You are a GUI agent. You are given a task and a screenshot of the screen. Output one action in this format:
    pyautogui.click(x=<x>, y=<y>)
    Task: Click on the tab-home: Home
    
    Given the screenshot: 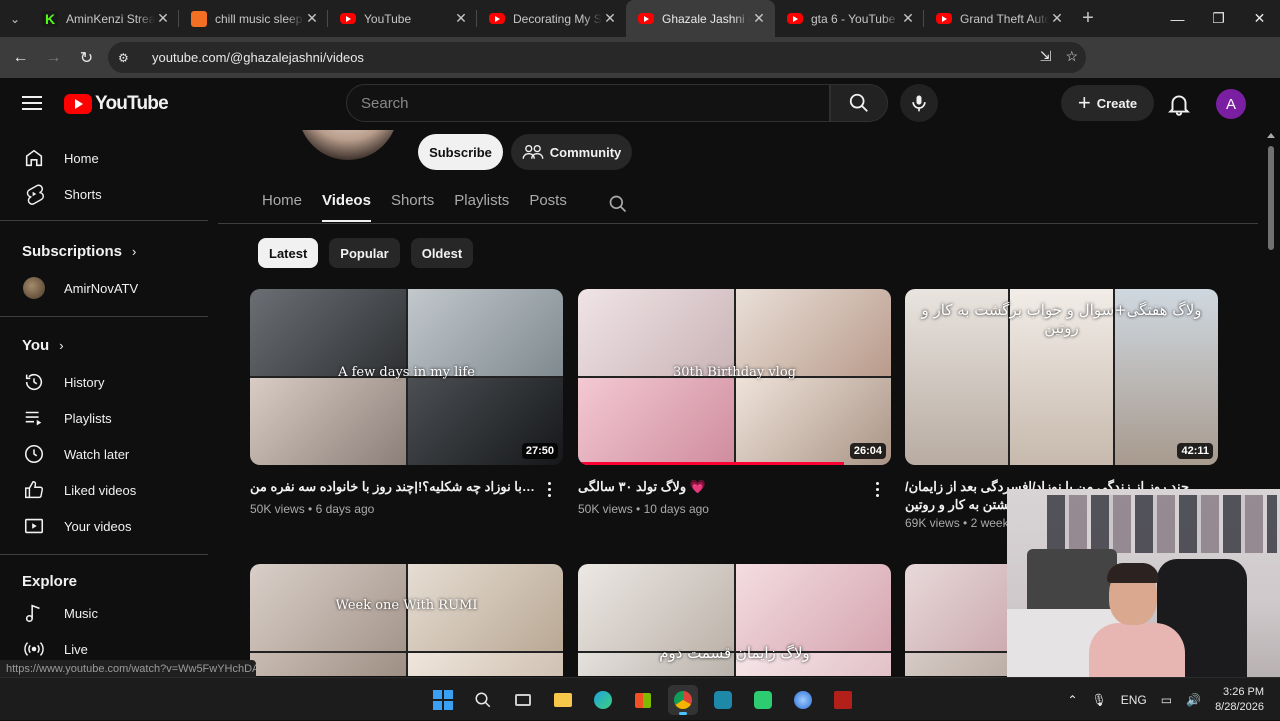 What is the action you would take?
    pyautogui.click(x=287, y=205)
    